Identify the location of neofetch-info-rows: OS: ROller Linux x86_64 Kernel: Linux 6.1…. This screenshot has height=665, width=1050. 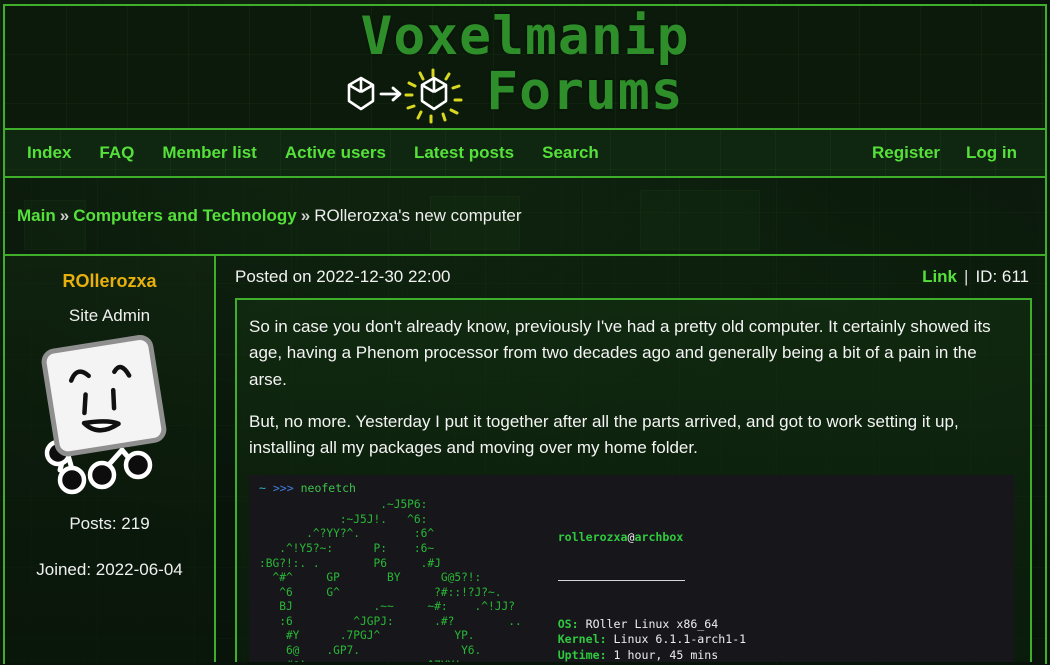
(760, 639).